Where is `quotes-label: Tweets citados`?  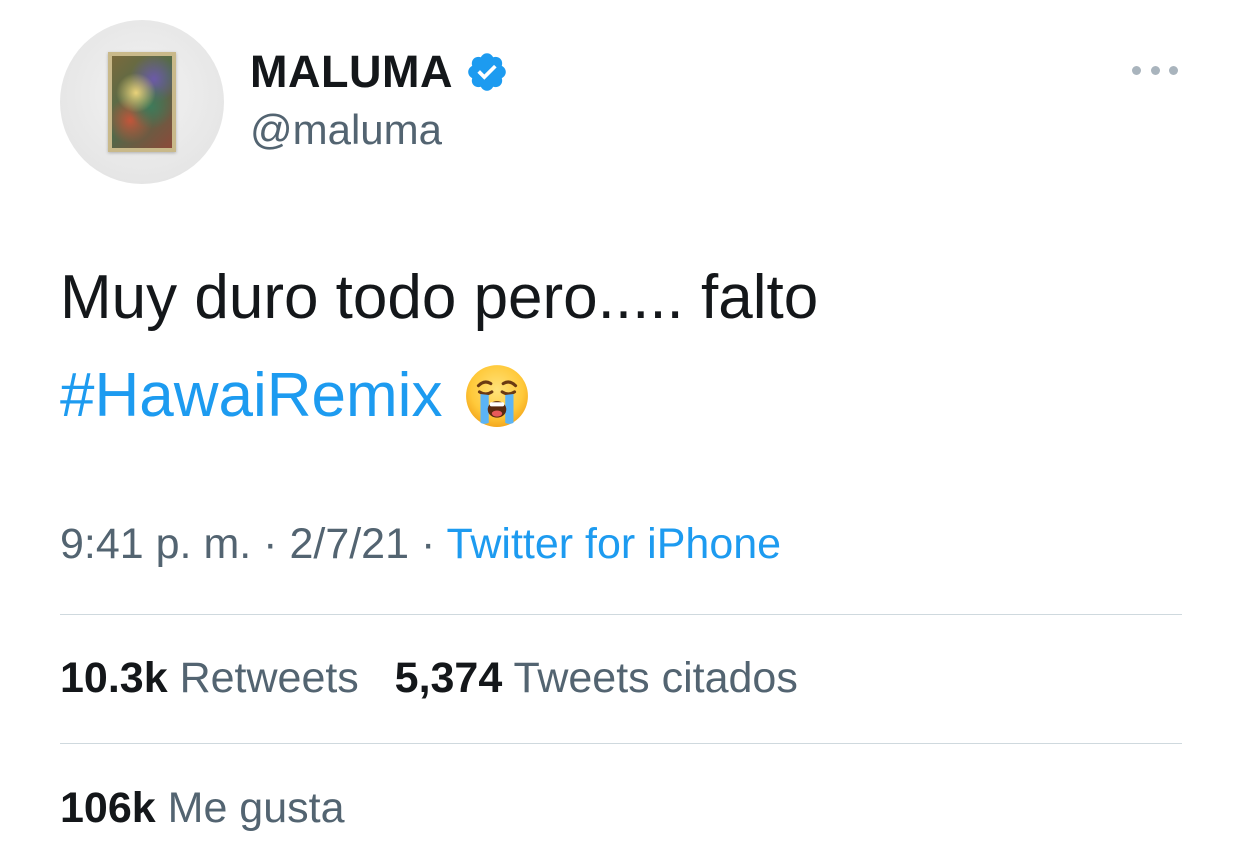 quotes-label: Tweets citados is located at coordinates (655, 678).